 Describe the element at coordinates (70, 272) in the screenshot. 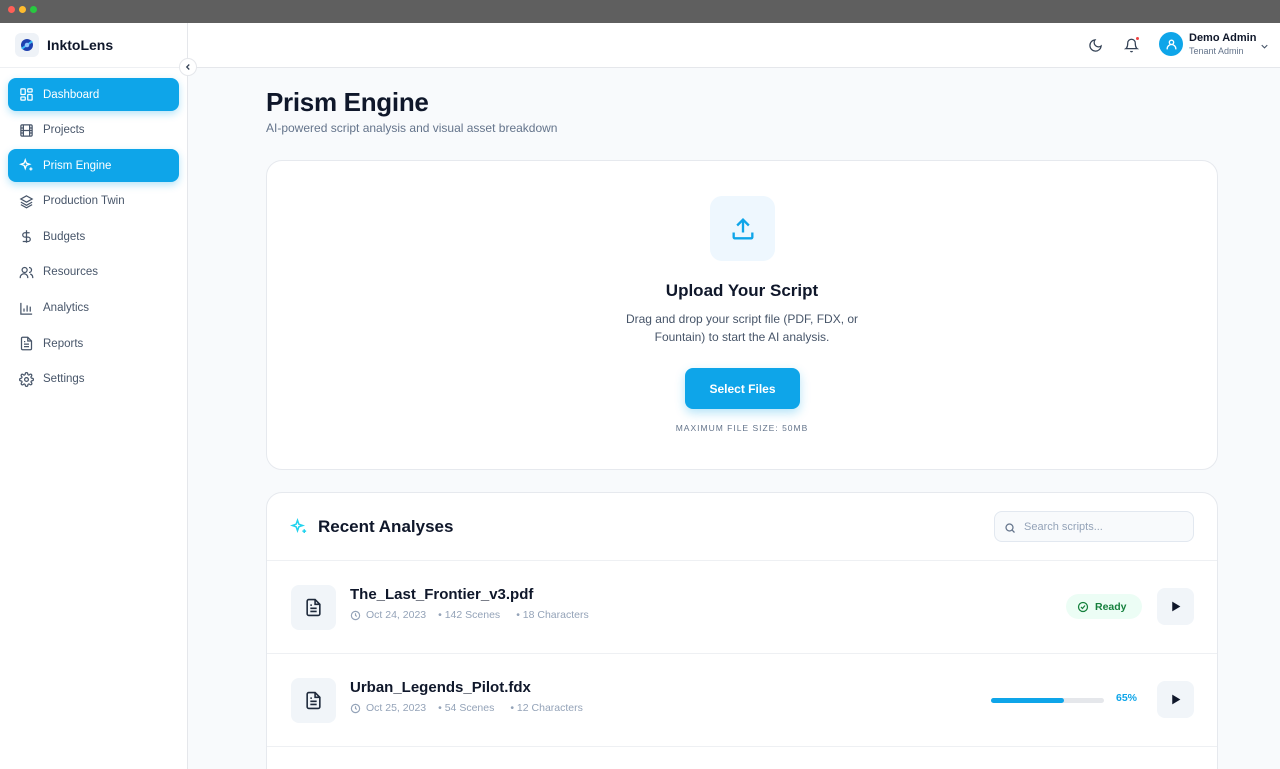

I see `sidebar-item-label: Resources` at that location.